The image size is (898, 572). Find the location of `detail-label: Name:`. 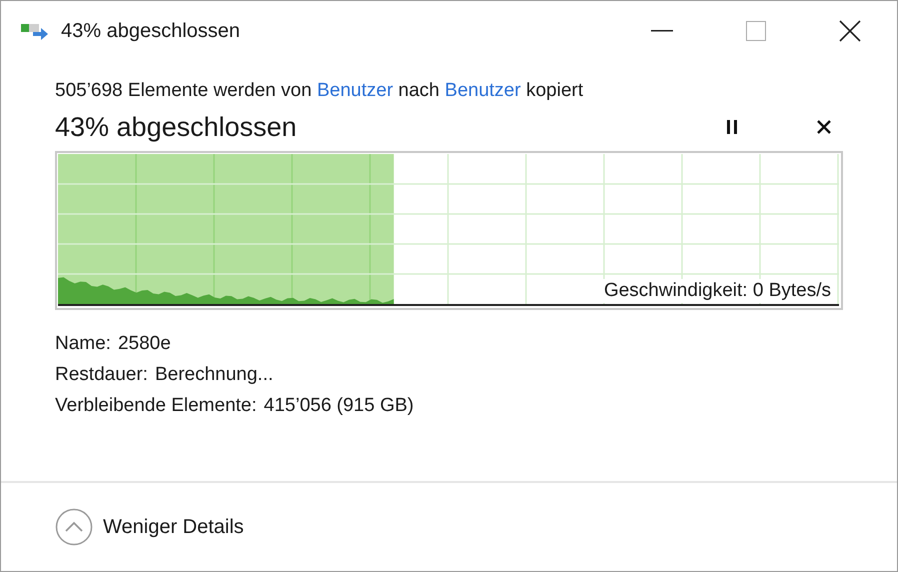

detail-label: Name: is located at coordinates (83, 344).